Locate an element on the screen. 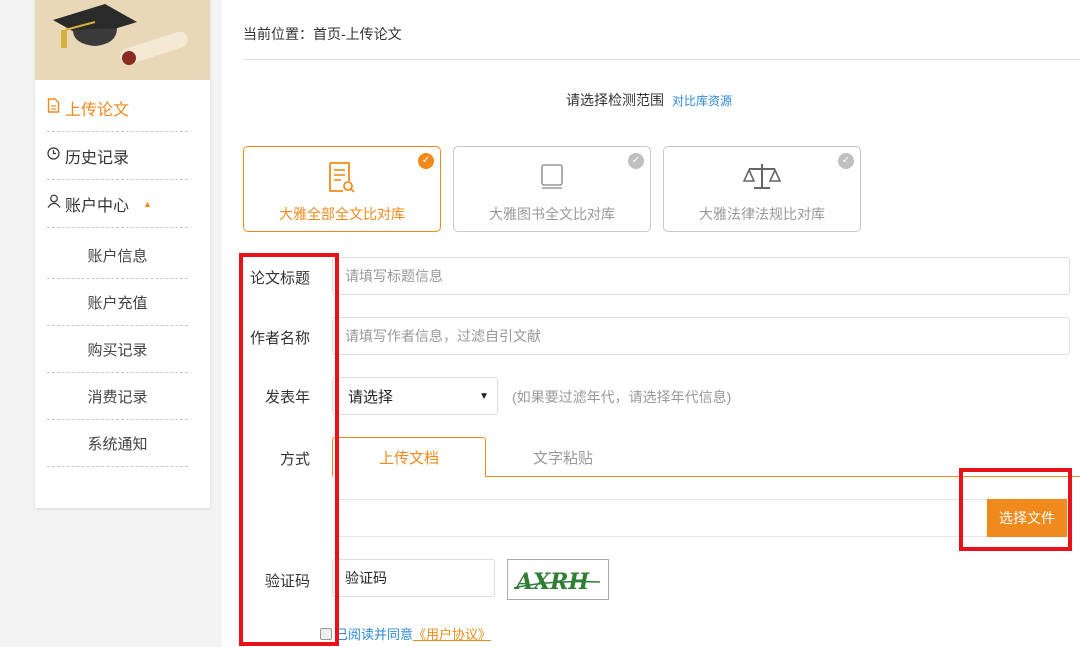  sidebar-item-account: 账户中心 ▲ is located at coordinates (117, 204).